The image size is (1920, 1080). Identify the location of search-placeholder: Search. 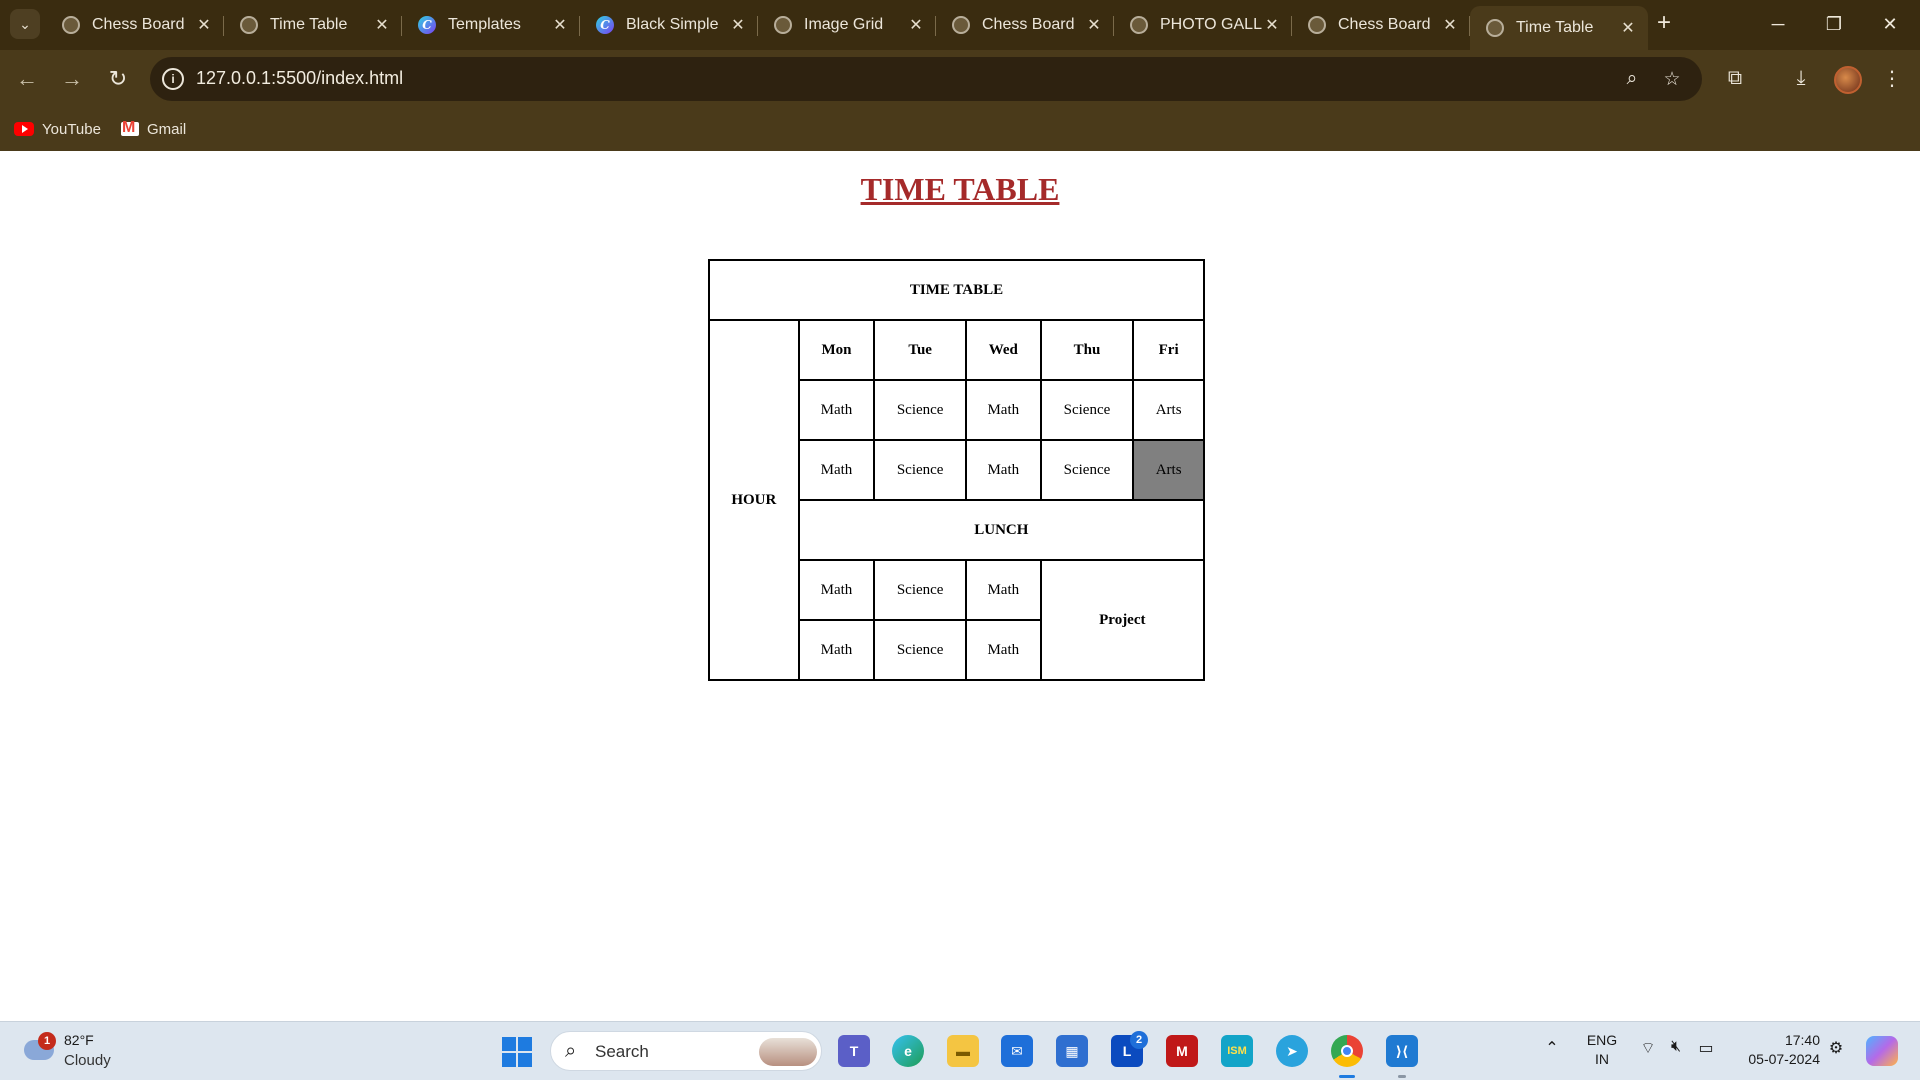
(622, 1051).